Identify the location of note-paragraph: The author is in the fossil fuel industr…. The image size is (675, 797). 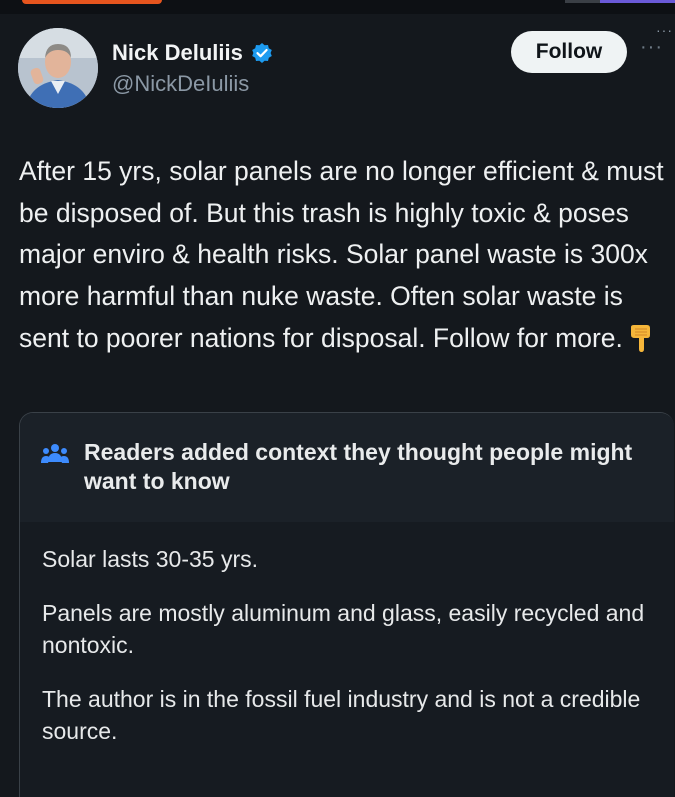
(341, 715).